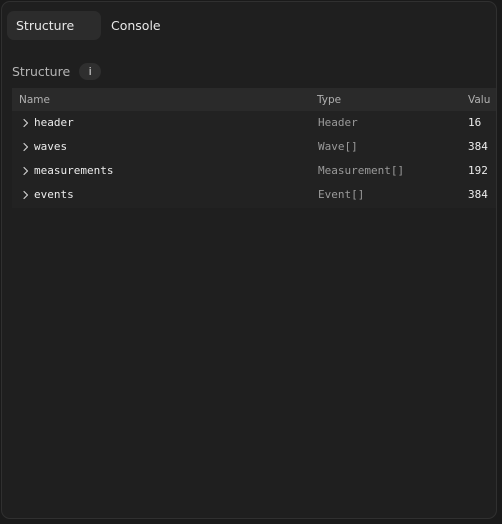  I want to click on column-header-type: Type, so click(329, 100).